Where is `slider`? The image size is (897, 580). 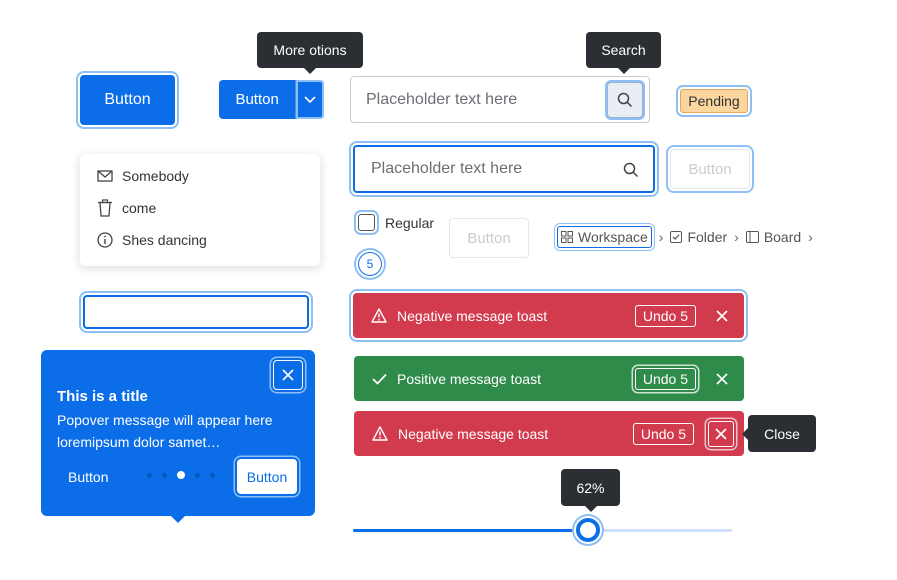 slider is located at coordinates (542, 530).